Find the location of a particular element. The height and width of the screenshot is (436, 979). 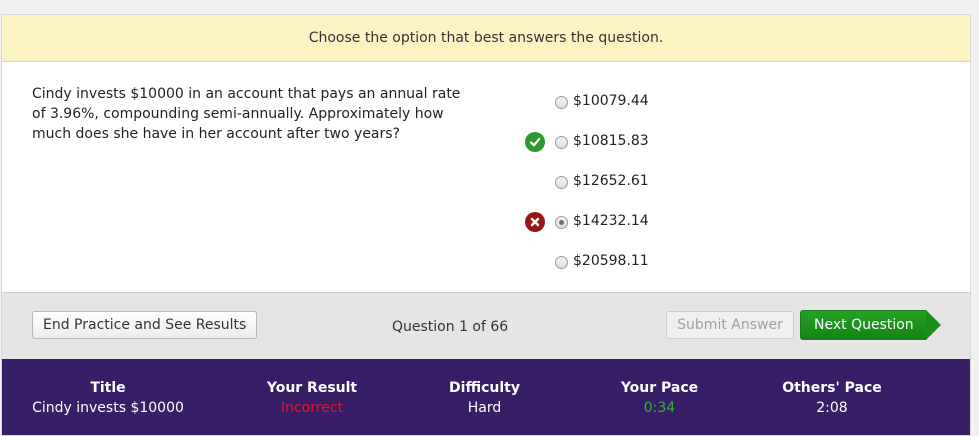

answer-choice-correct: $10815.83 is located at coordinates (672, 142).